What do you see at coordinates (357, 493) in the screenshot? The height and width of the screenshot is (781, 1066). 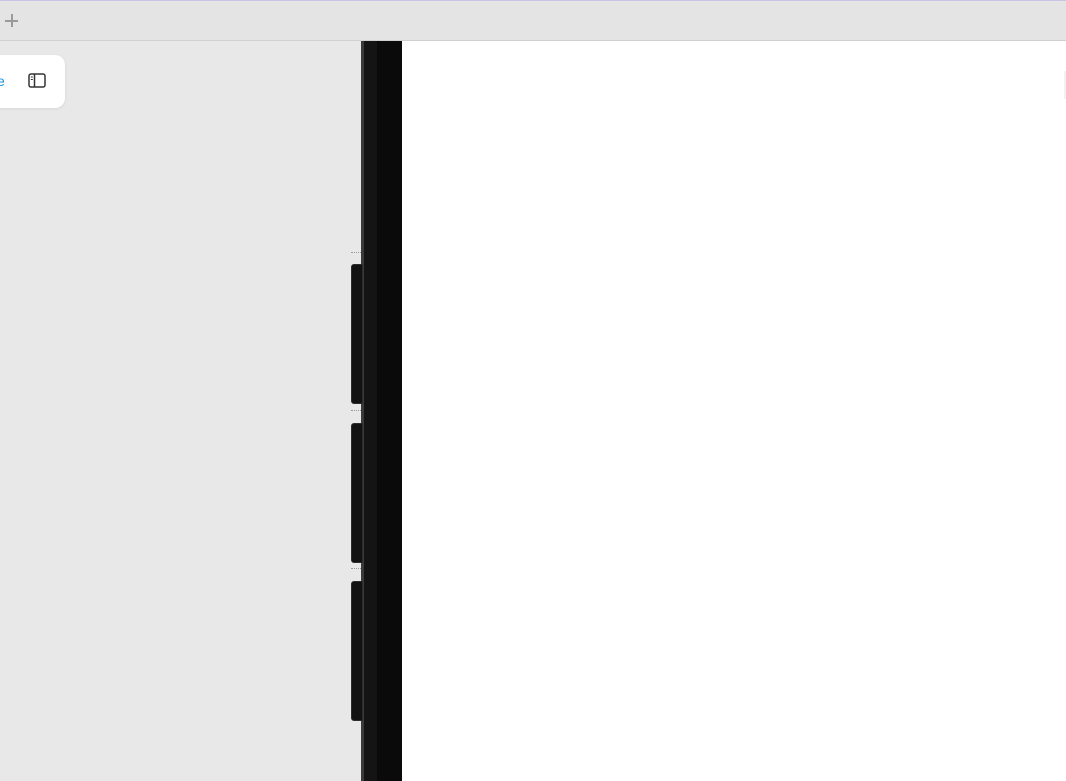 I see `side-button-volume-down` at bounding box center [357, 493].